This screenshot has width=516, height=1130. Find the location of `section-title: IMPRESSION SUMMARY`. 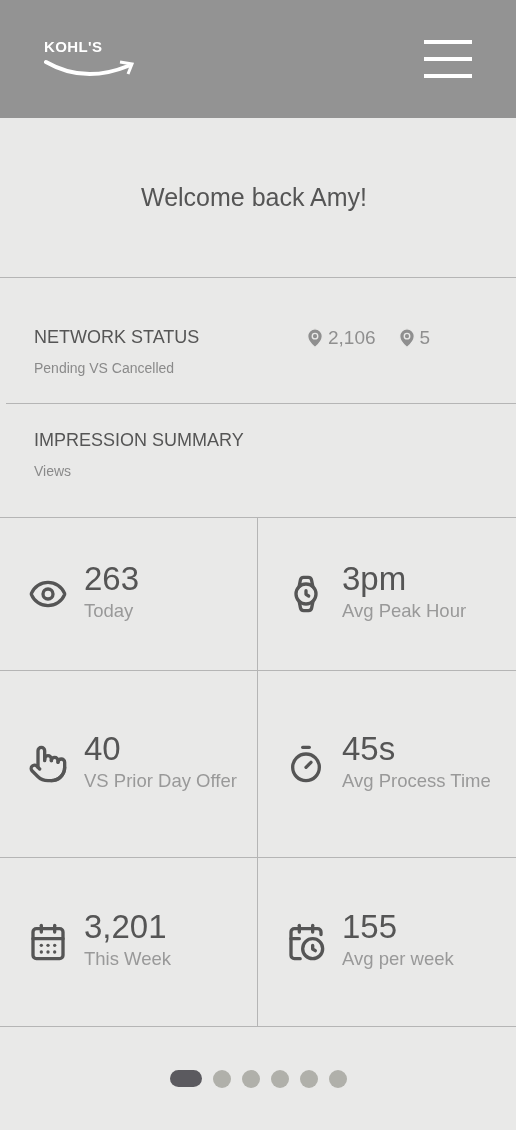

section-title: IMPRESSION SUMMARY is located at coordinates (139, 440).